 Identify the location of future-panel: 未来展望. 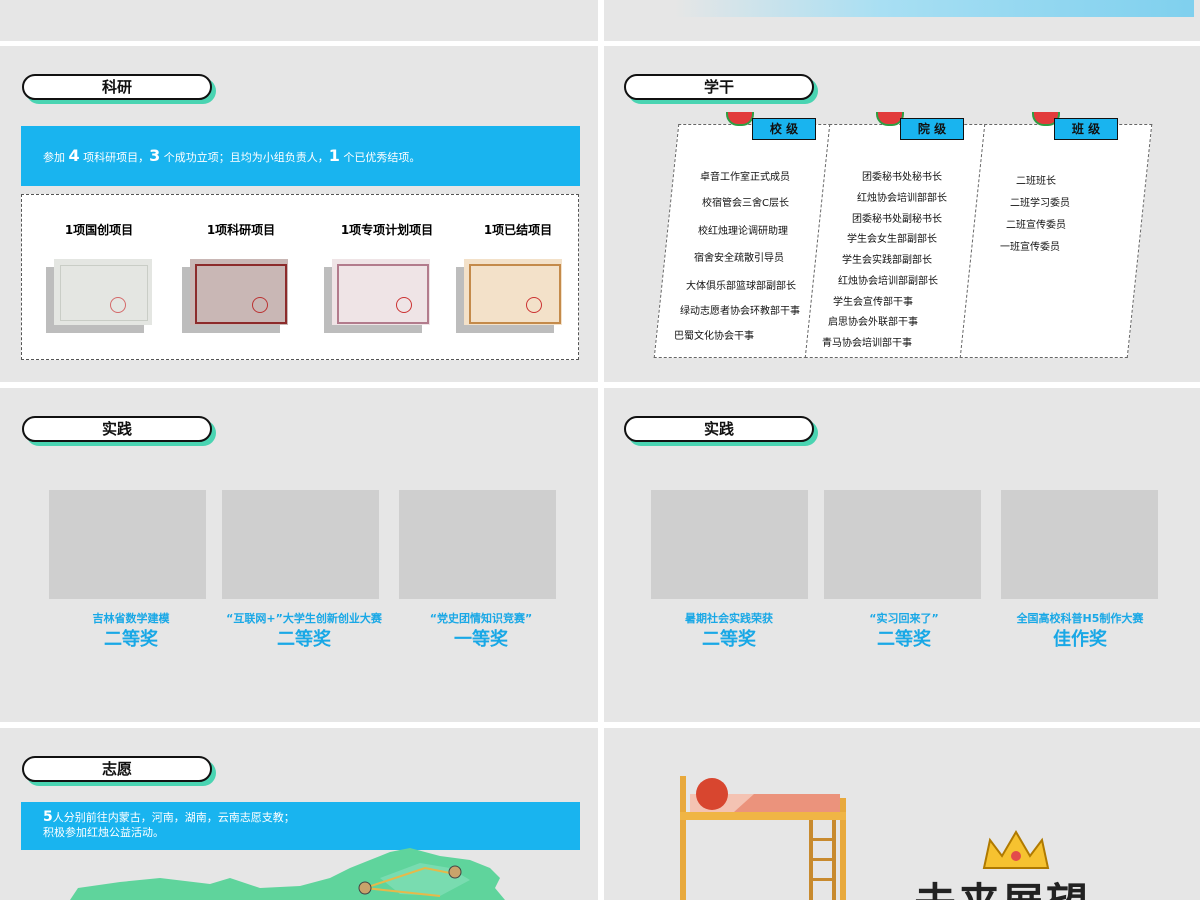
(902, 814).